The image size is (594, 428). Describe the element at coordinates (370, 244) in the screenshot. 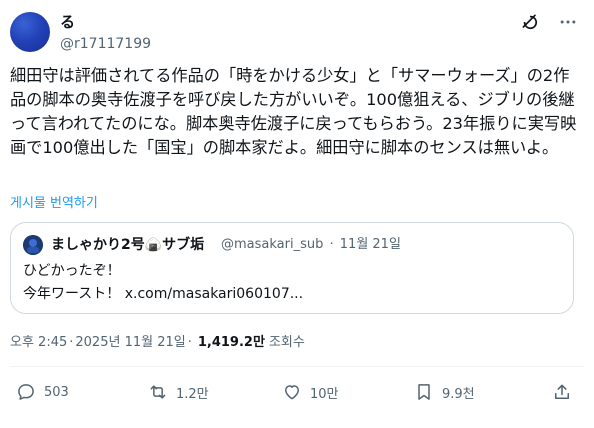

I see `quote-date: 11월 21일` at that location.